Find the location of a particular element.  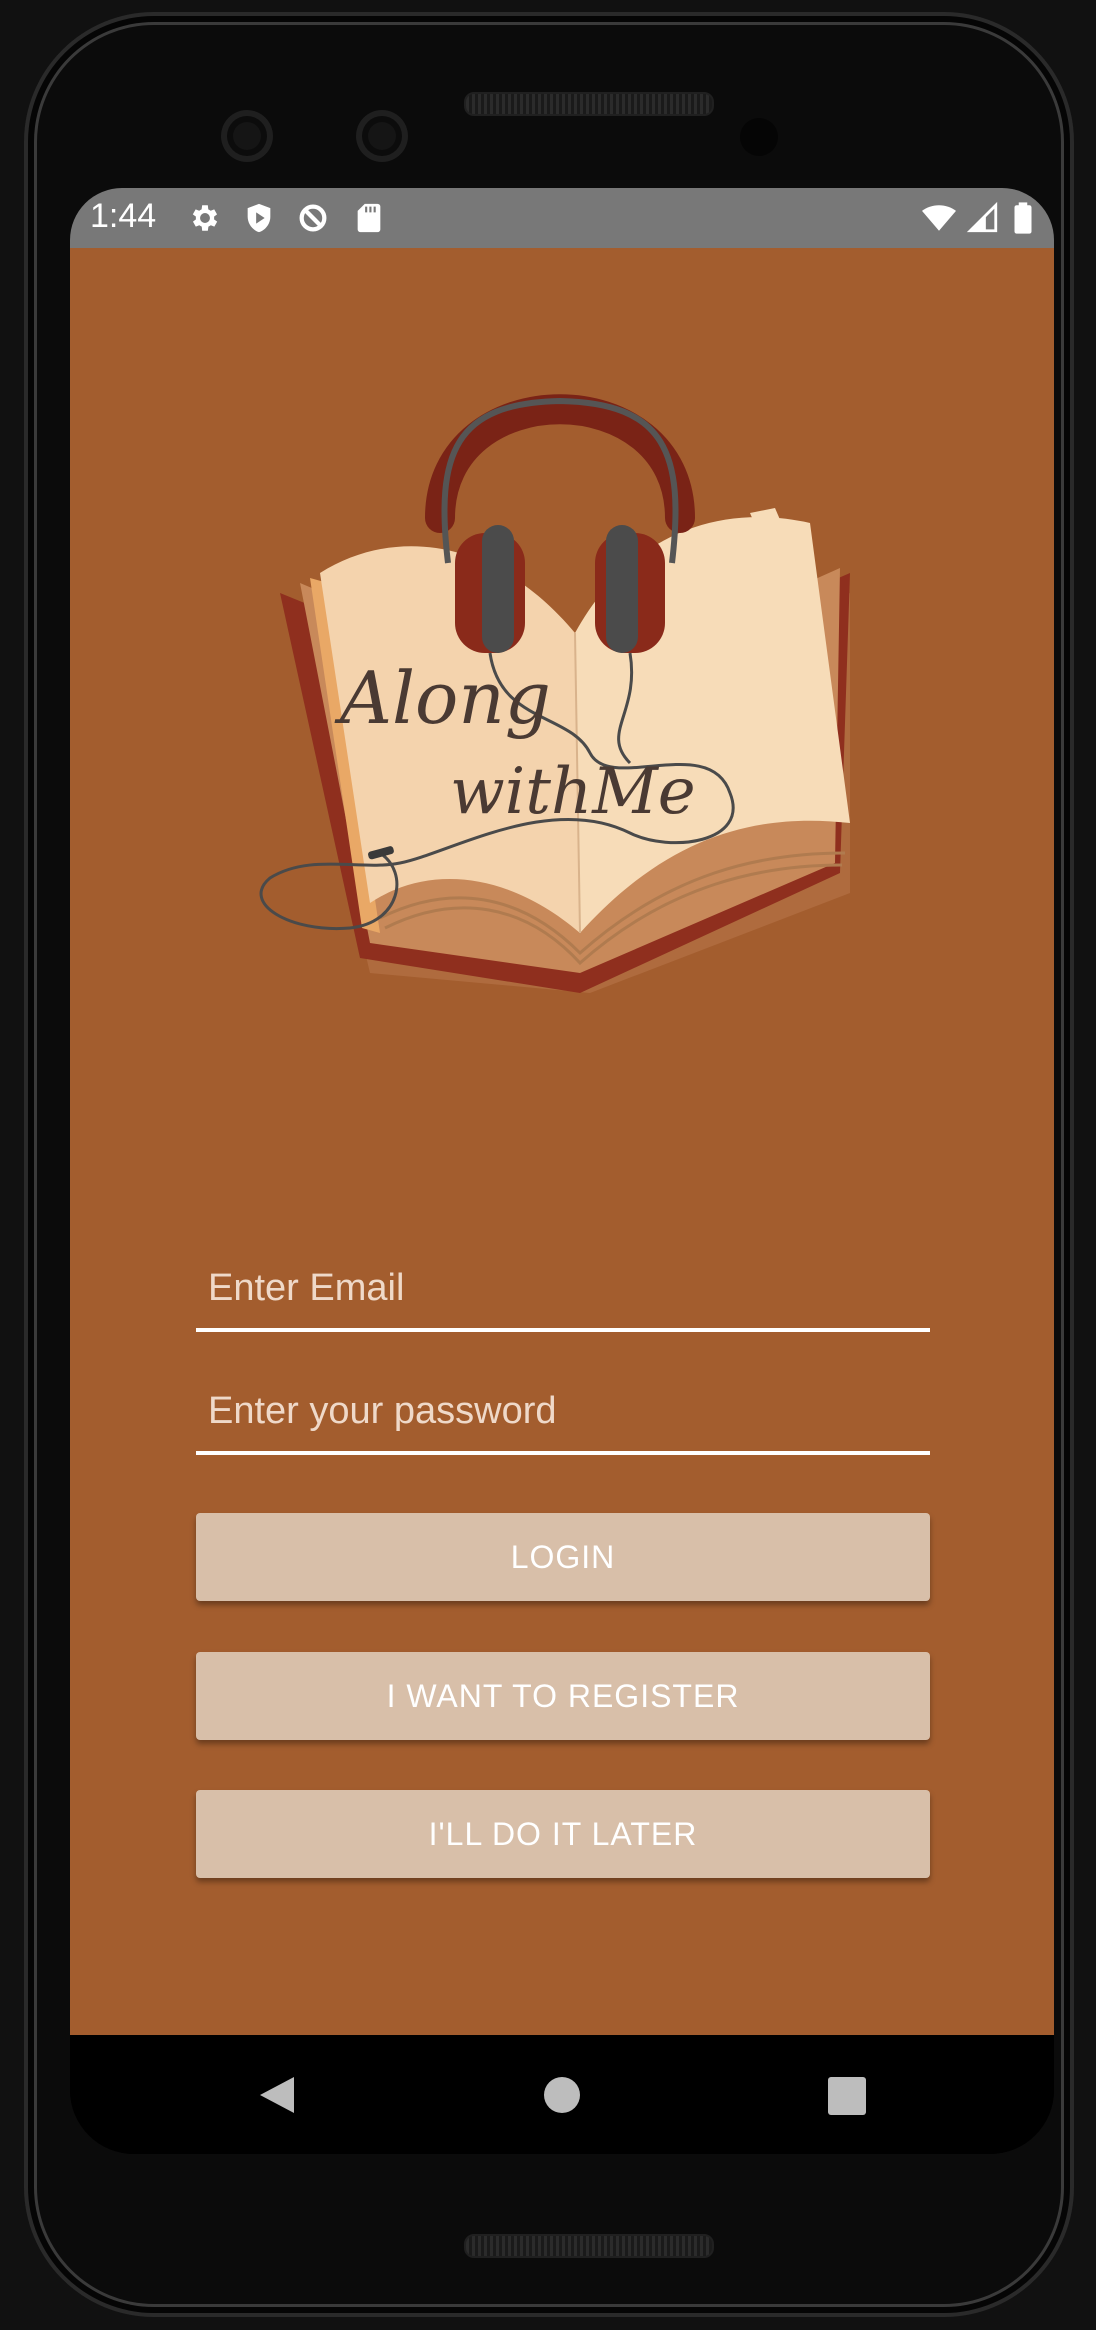

password-input is located at coordinates (563, 1411).